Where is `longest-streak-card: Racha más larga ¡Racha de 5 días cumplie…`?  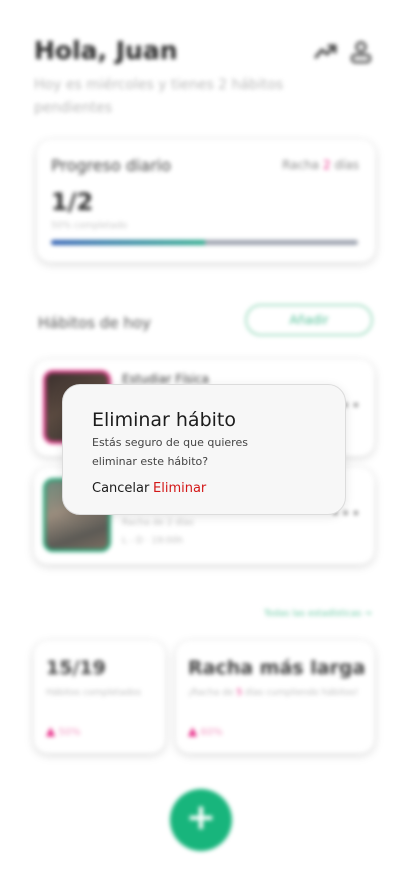
longest-streak-card: Racha más larga ¡Racha de 5 días cumplie… is located at coordinates (275, 697).